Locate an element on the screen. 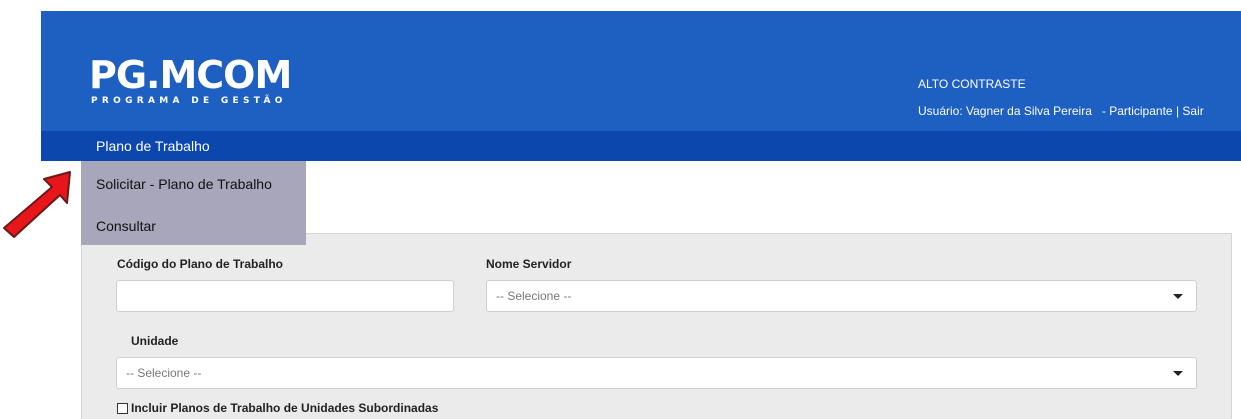 Image resolution: width=1241 pixels, height=419 pixels. main-nav: Plano de Trabalho is located at coordinates (641, 146).